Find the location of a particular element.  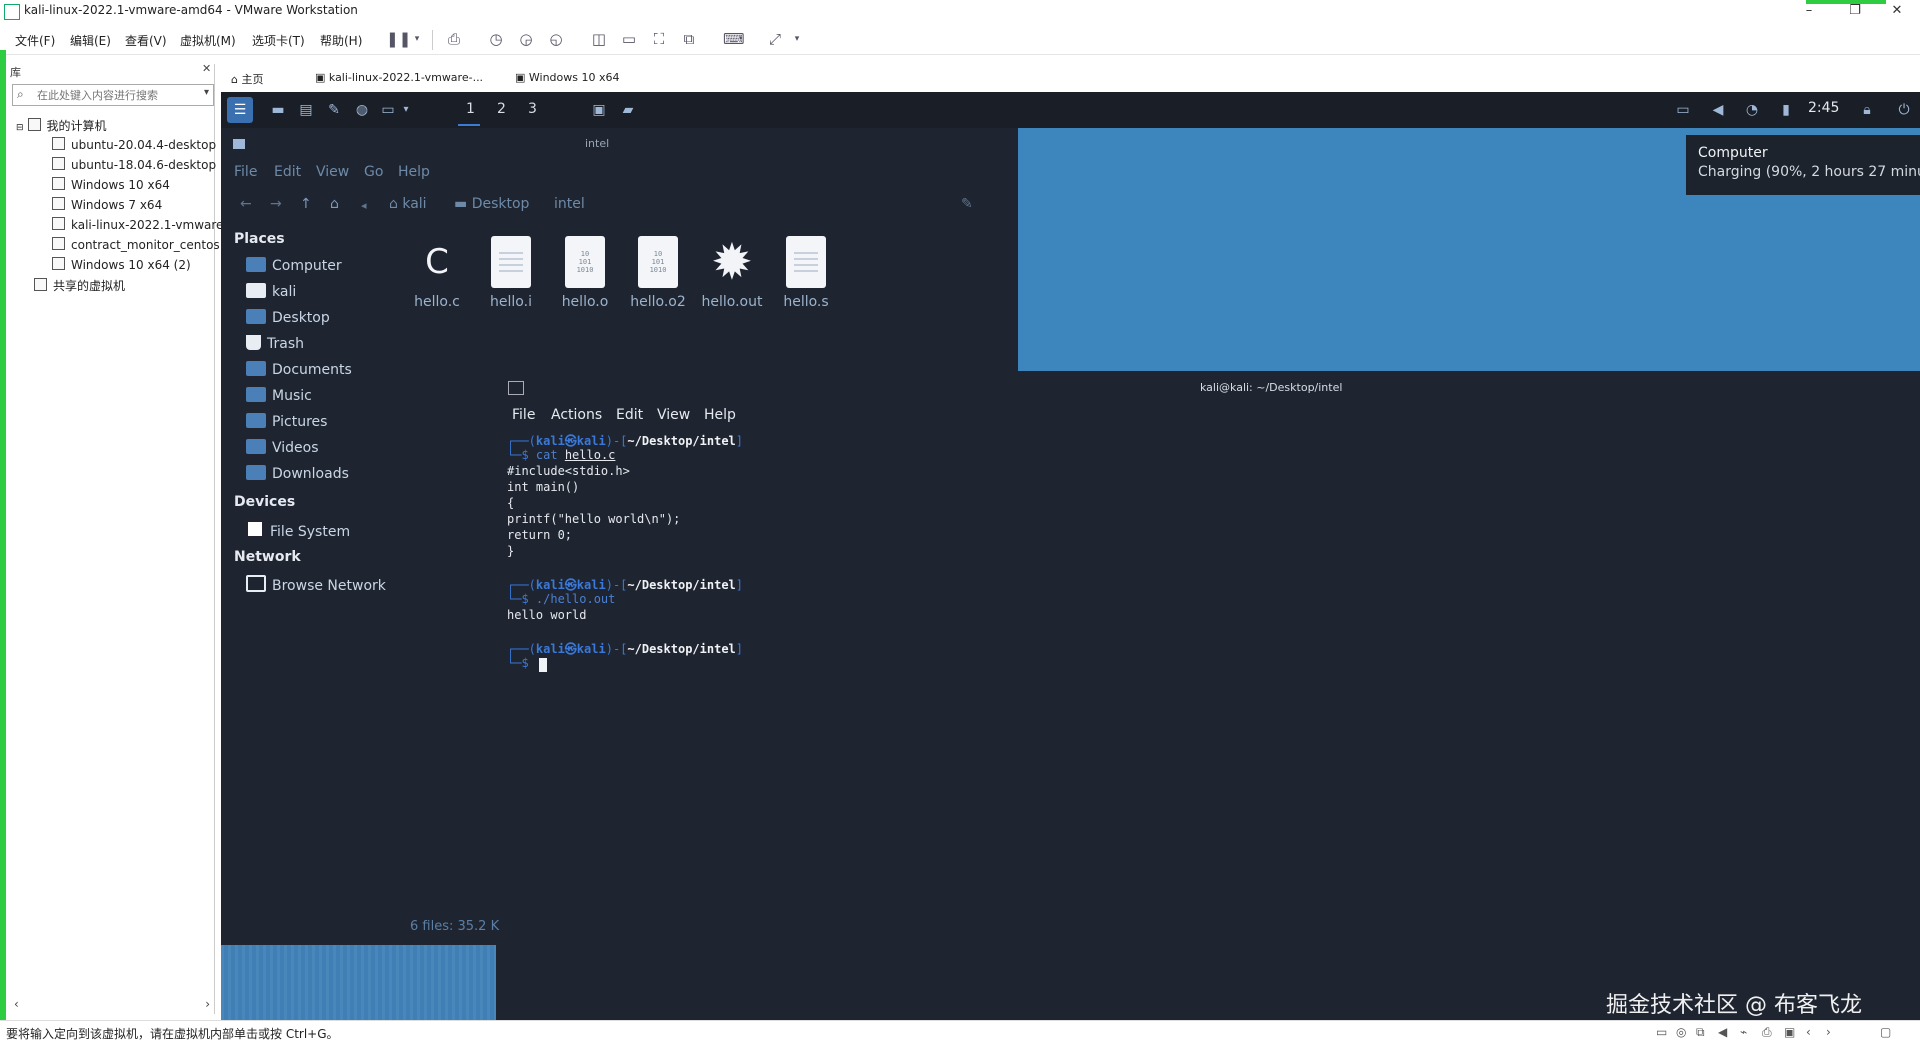

fm-menu-file: File is located at coordinates (245, 172).